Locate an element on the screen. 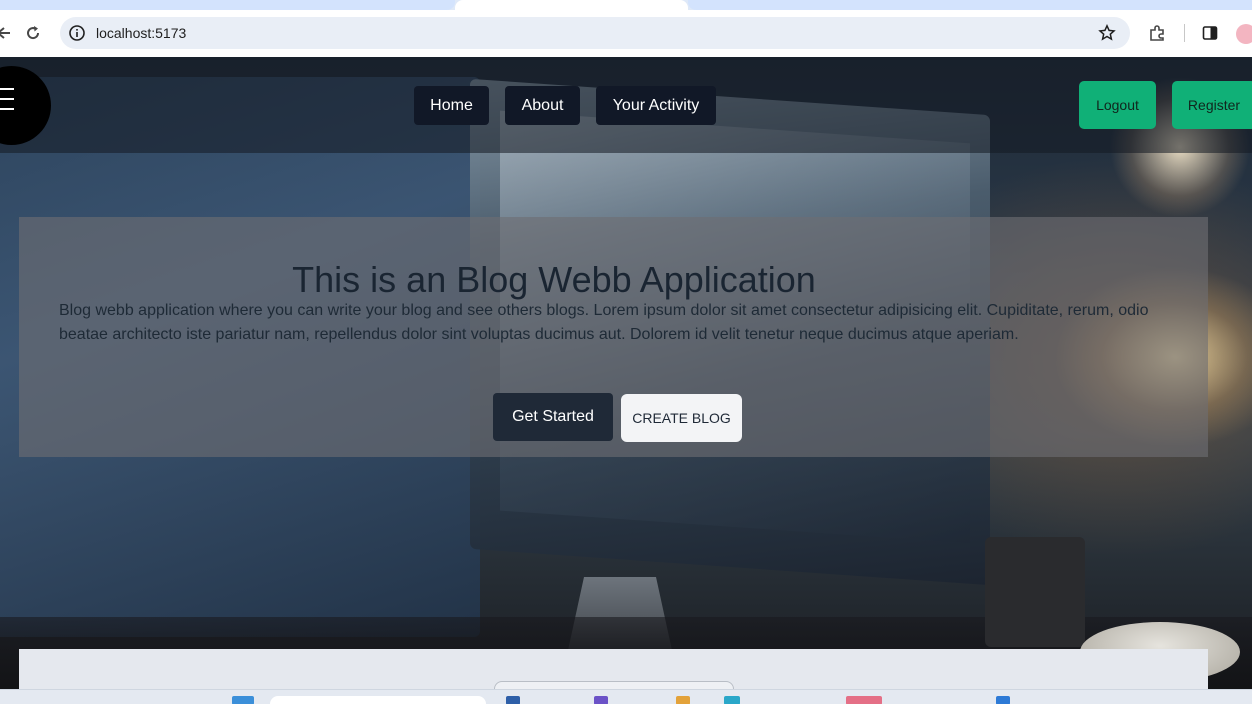  url-text: localhost:5173 is located at coordinates (141, 33).